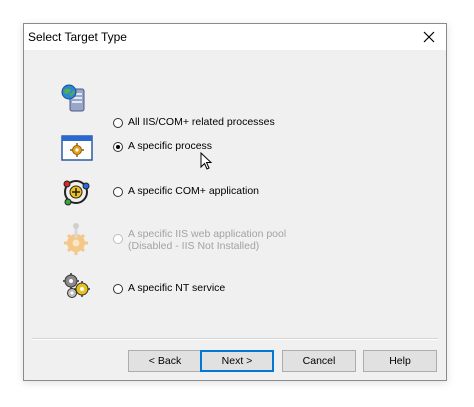 This screenshot has height=407, width=474. Describe the element at coordinates (319, 361) in the screenshot. I see `cancel-button: Cancel` at that location.